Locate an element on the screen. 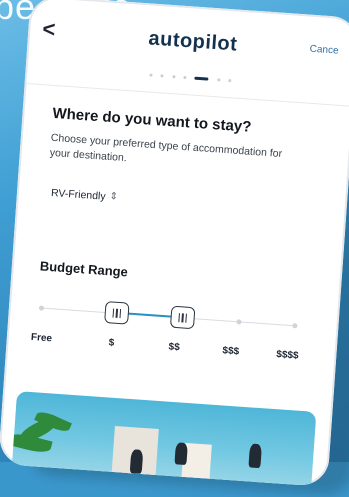  budget-option-1: $ is located at coordinates (111, 342).